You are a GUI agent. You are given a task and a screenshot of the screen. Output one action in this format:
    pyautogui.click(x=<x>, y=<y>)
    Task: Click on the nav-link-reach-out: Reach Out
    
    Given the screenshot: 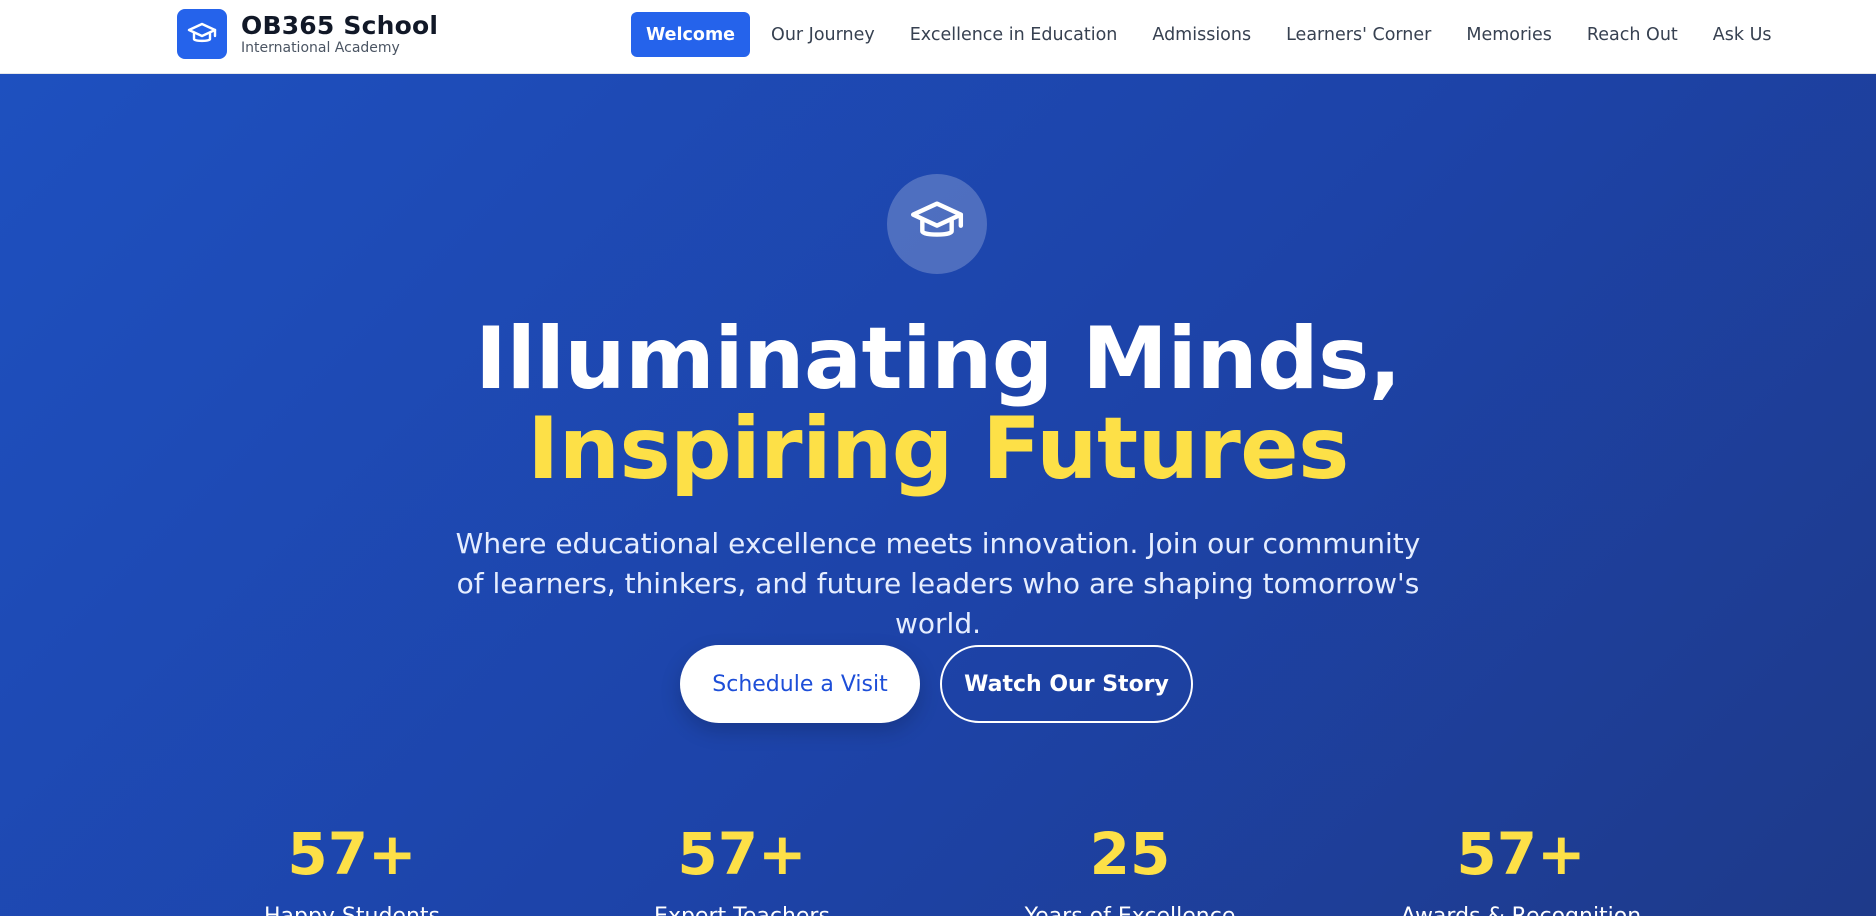 What is the action you would take?
    pyautogui.click(x=1632, y=34)
    